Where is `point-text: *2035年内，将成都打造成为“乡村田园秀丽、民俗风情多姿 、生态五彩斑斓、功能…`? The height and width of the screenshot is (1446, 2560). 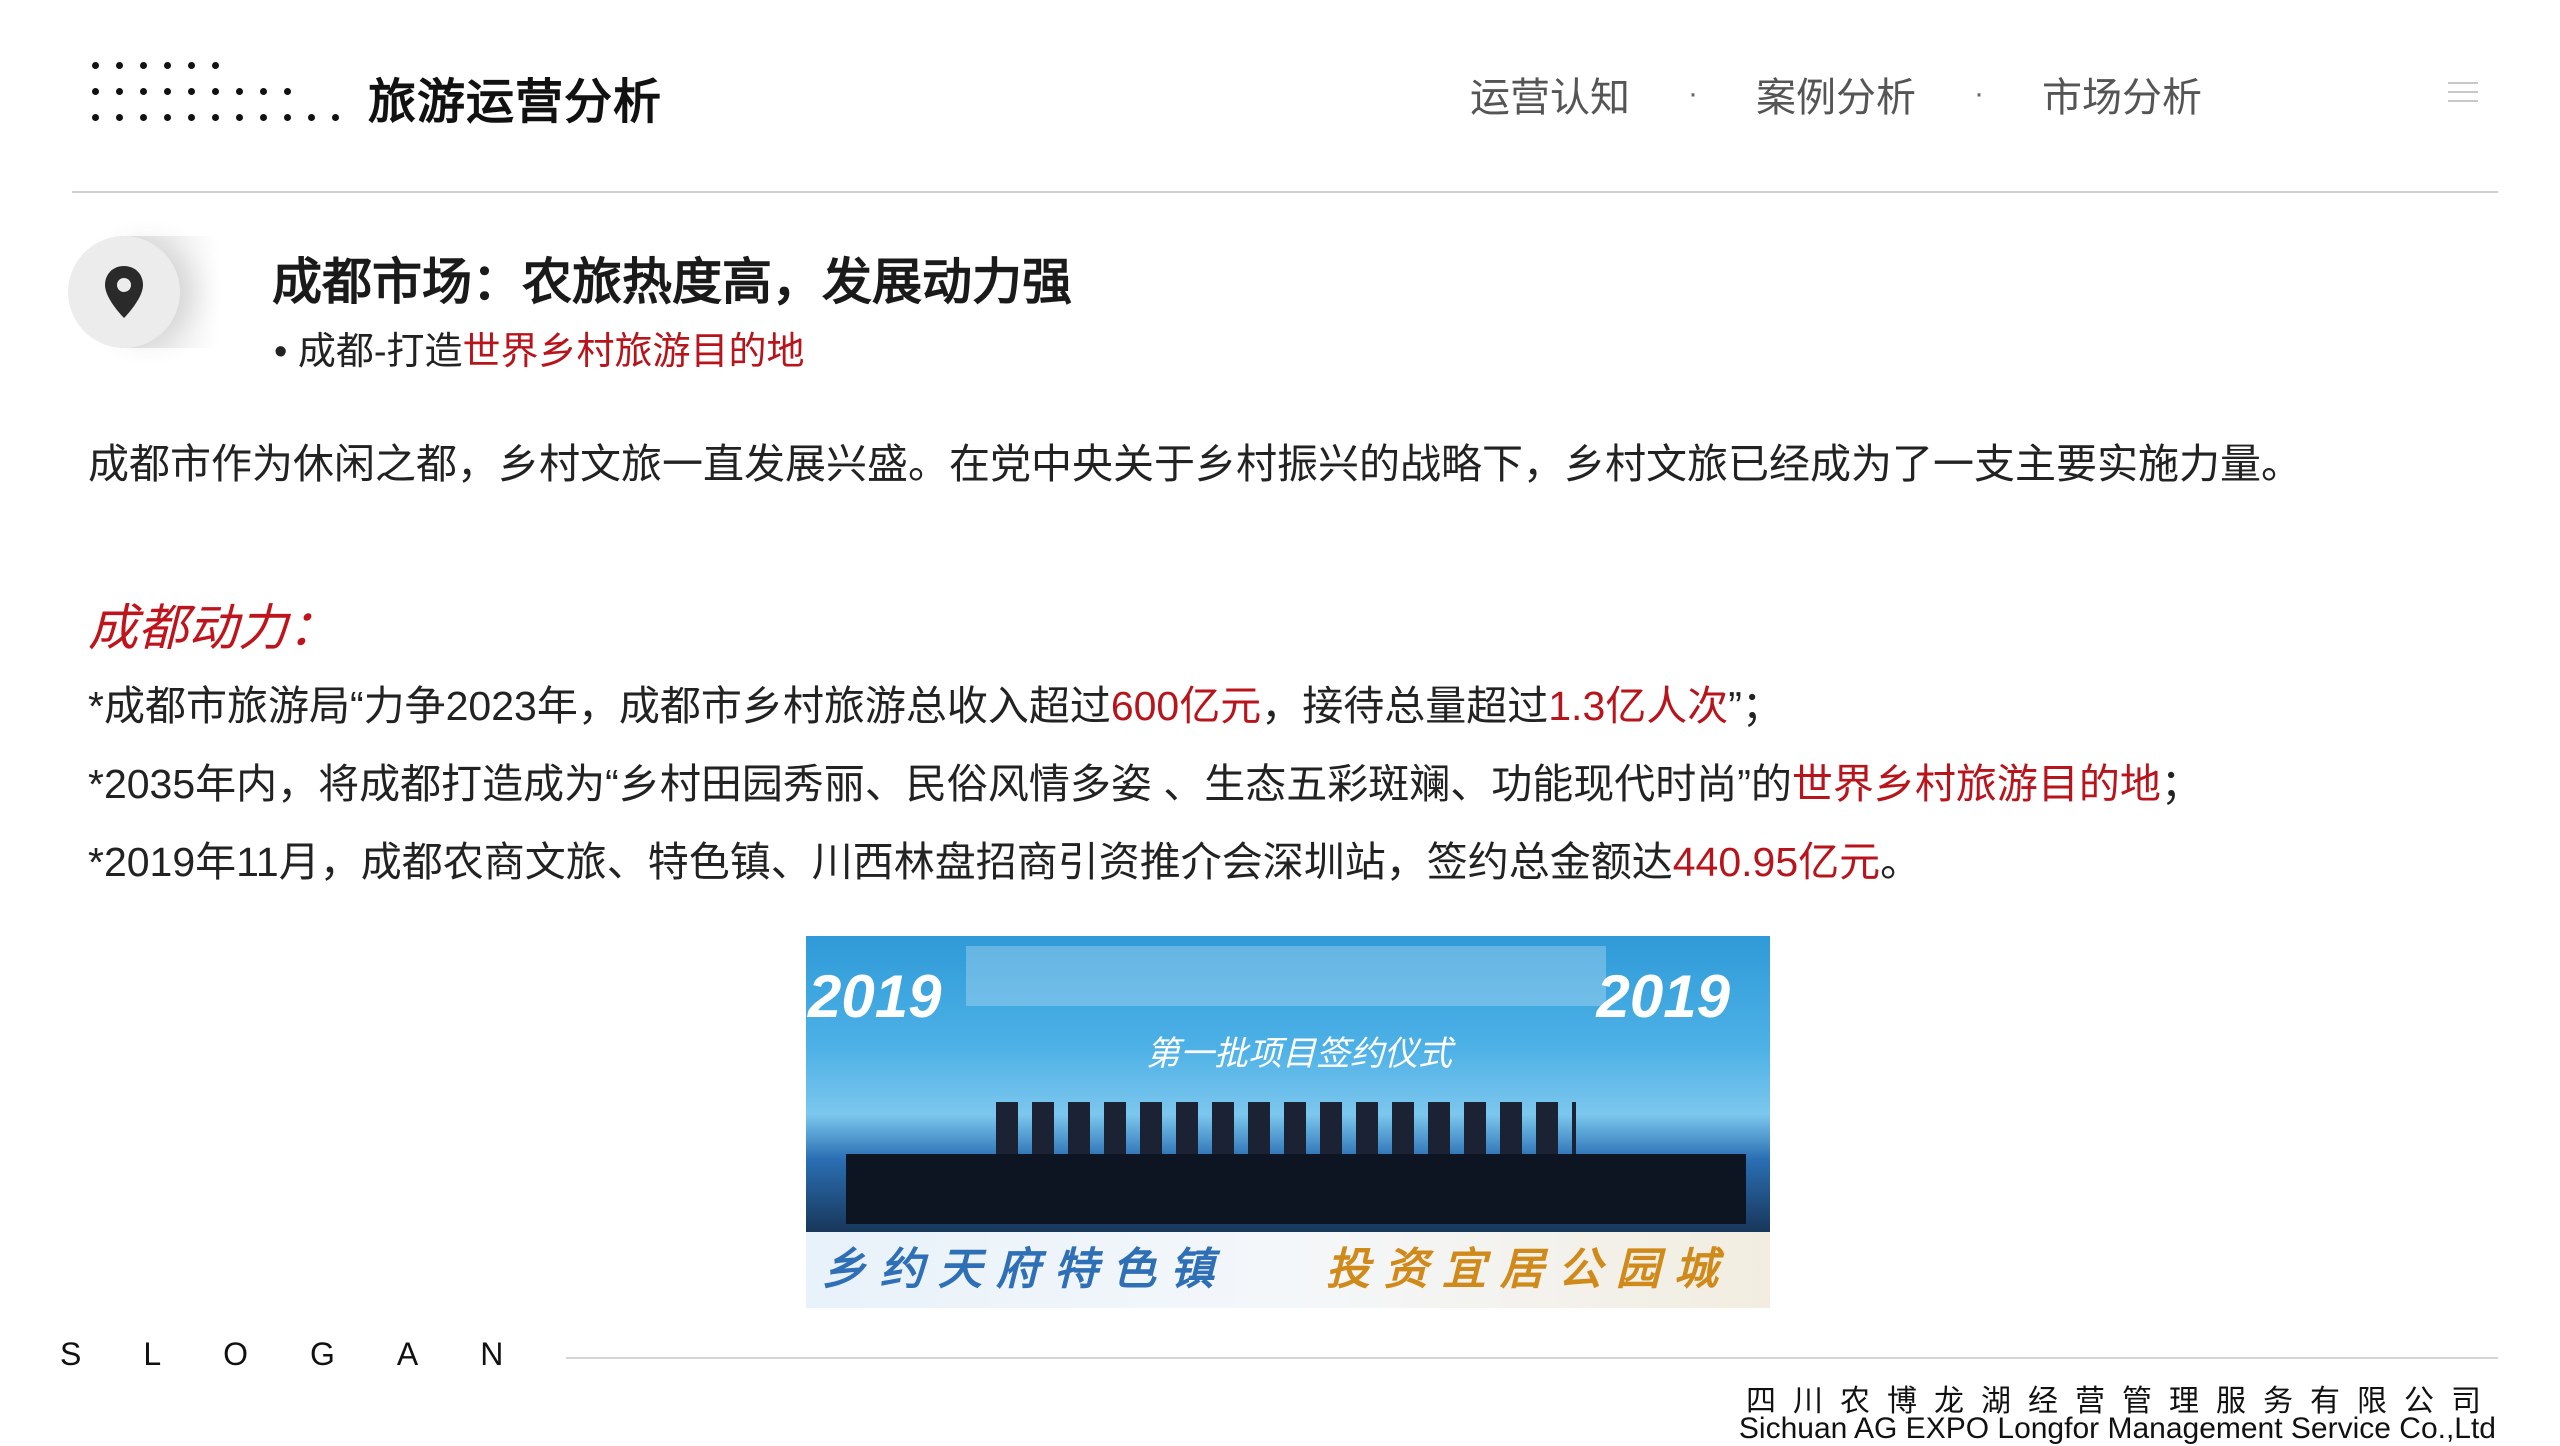 point-text: *2035年内，将成都打造成为“乡村田园秀丽、民俗风情多姿 、生态五彩斑斓、功能… is located at coordinates (940, 784).